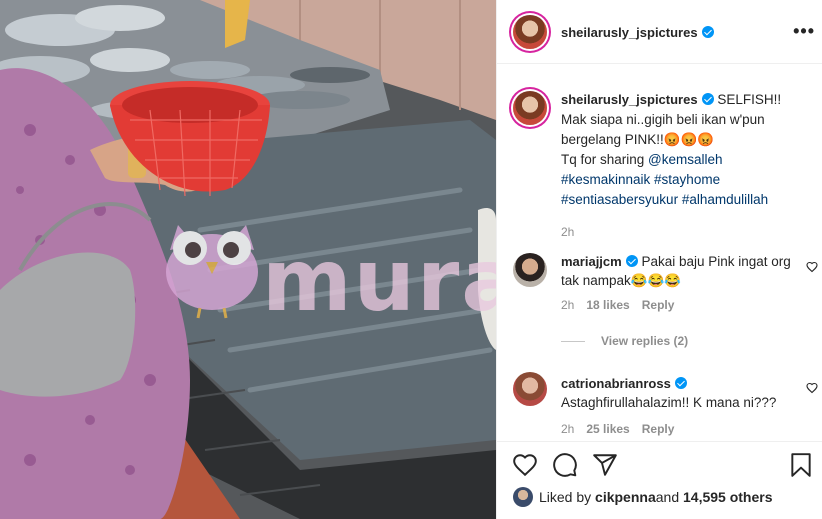 This screenshot has height=519, width=822. Describe the element at coordinates (685, 159) in the screenshot. I see `mention-link: @kemsalleh` at that location.